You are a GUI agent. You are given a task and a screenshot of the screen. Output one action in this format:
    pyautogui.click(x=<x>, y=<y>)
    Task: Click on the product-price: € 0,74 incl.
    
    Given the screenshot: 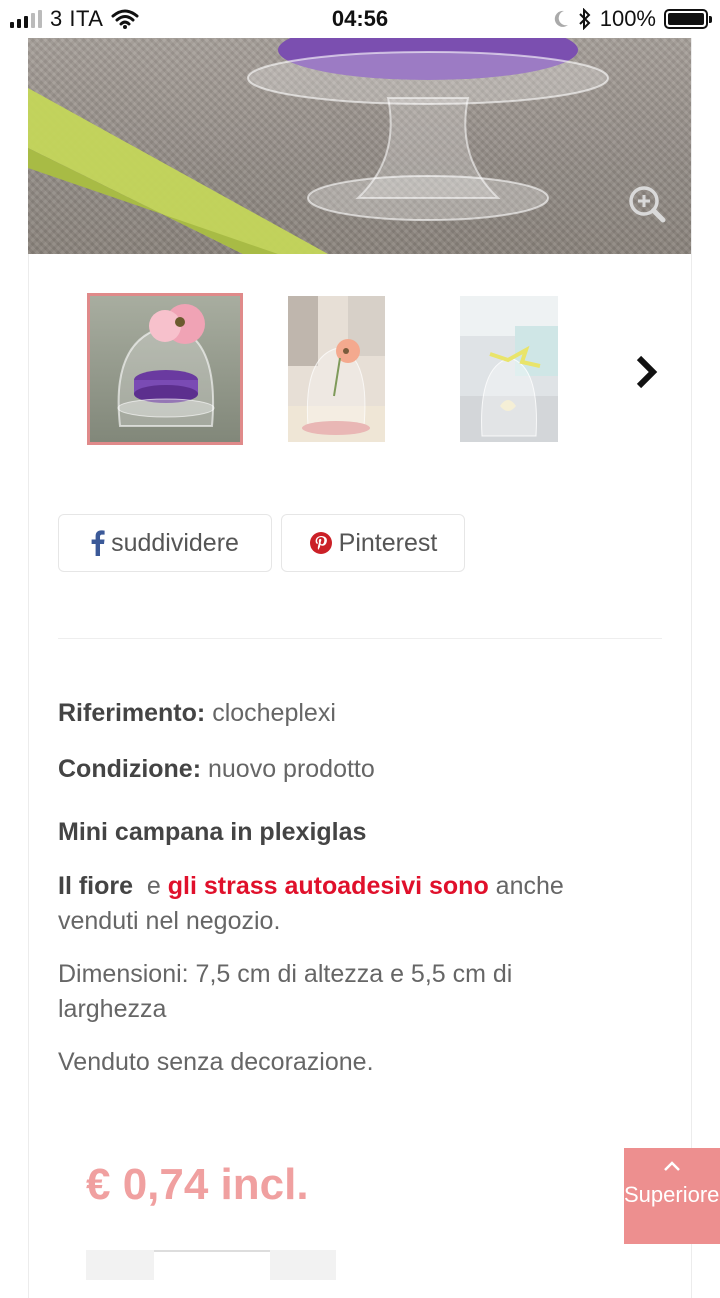 What is the action you would take?
    pyautogui.click(x=197, y=1184)
    